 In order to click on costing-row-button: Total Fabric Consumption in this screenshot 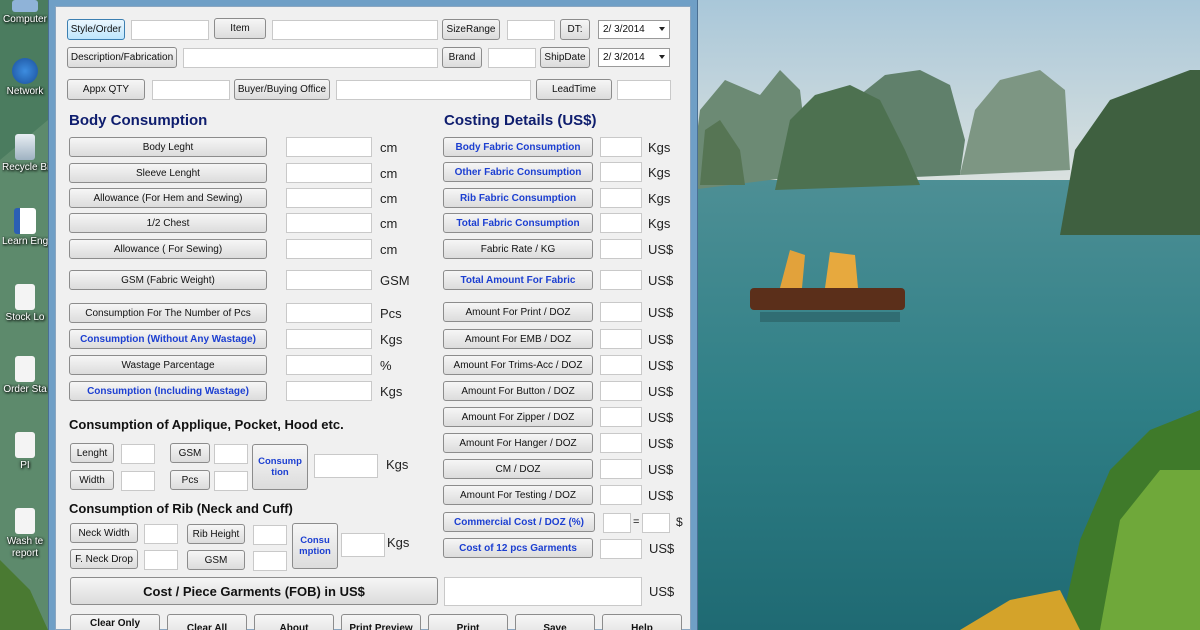, I will do `click(518, 223)`.